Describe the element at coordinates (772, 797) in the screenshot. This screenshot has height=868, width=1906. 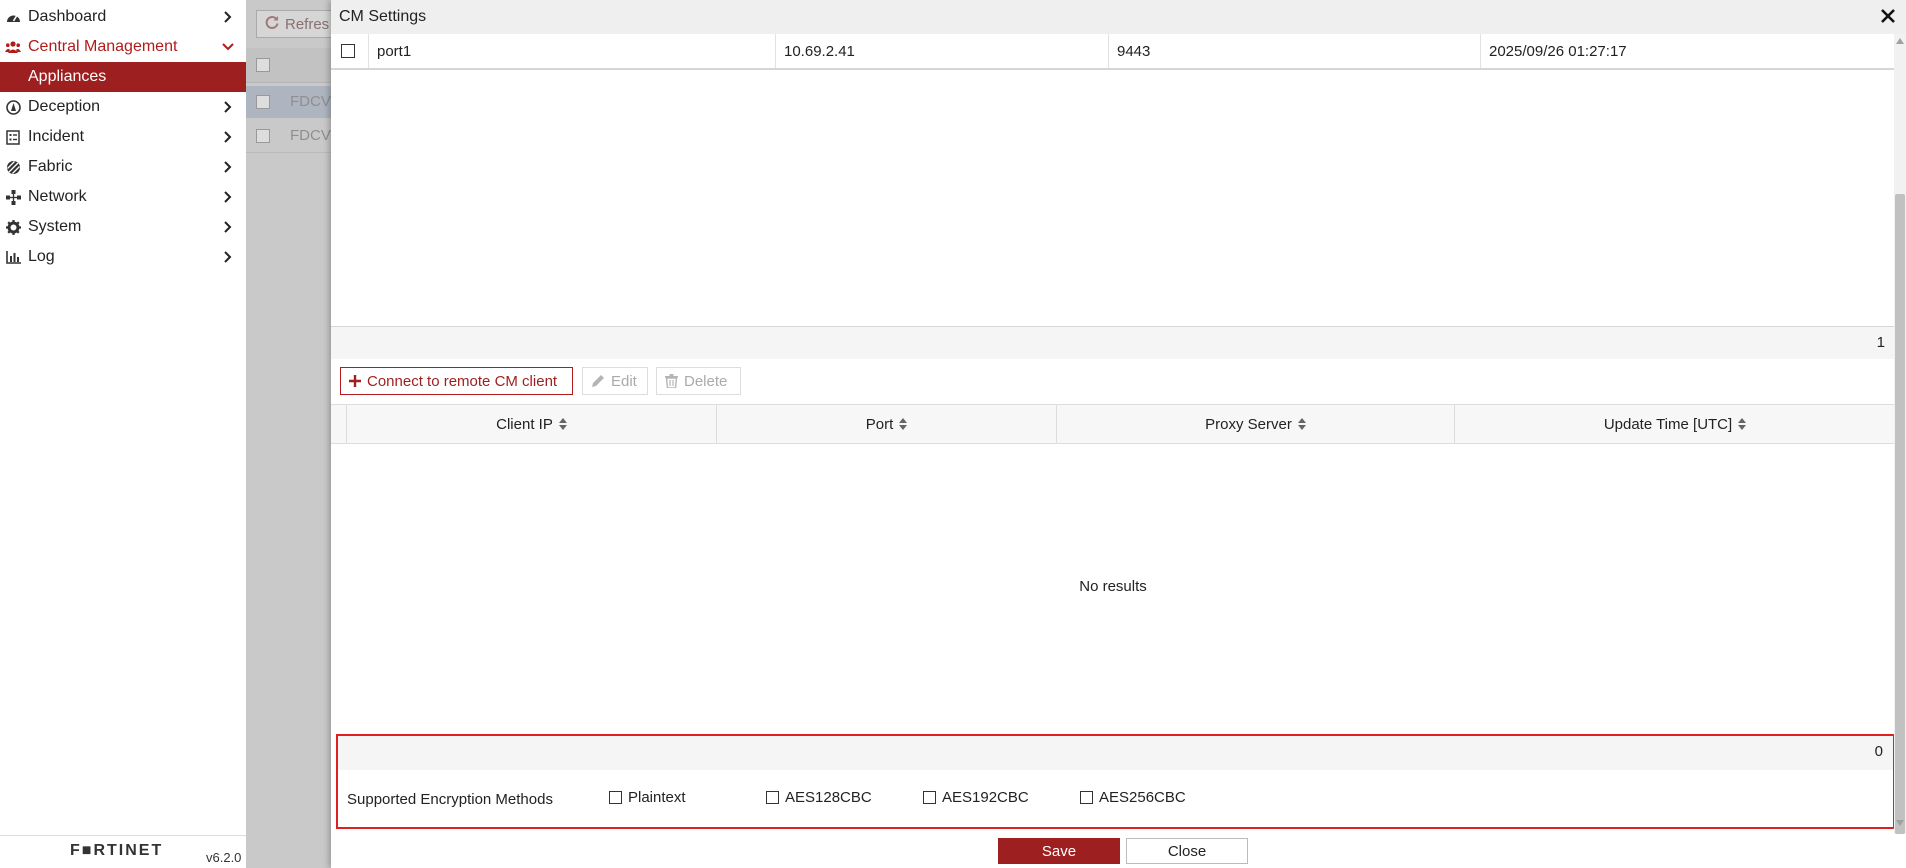
I see `aes128cbc-checkbox` at that location.